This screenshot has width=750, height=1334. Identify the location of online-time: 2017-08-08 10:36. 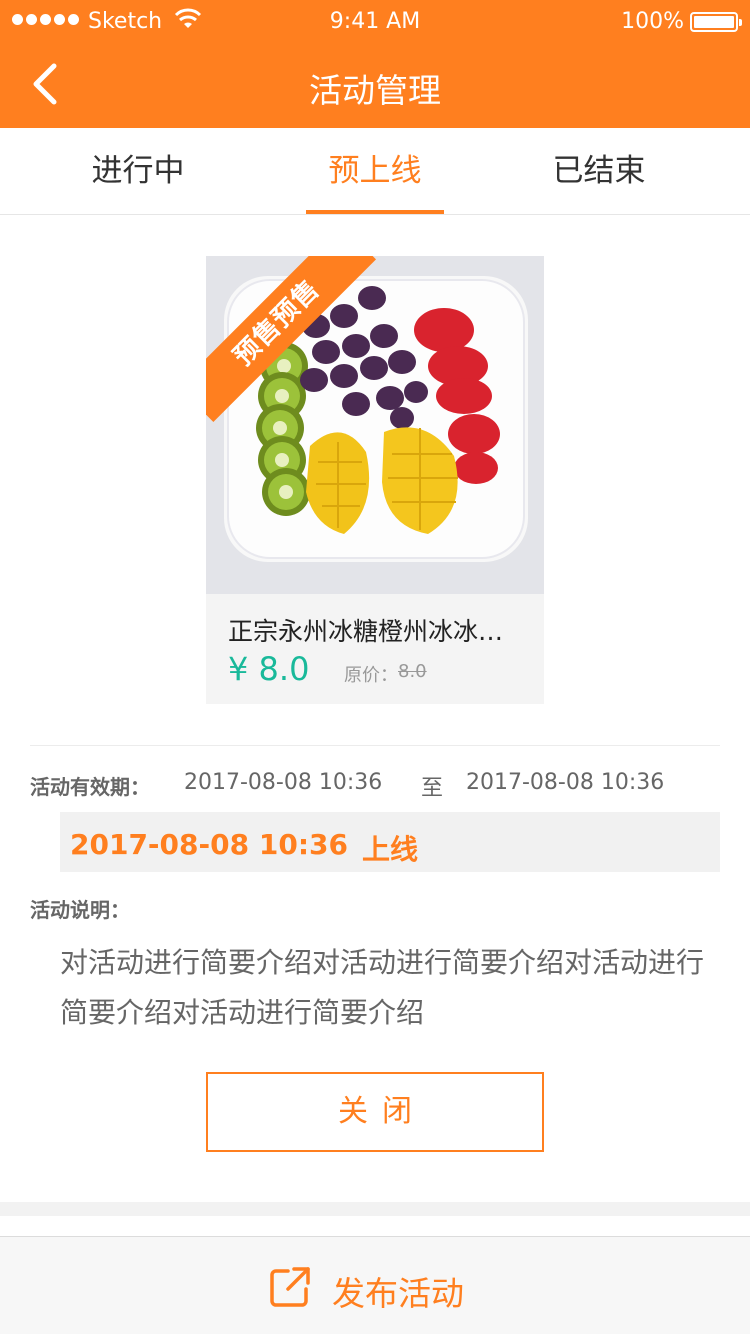
(209, 844).